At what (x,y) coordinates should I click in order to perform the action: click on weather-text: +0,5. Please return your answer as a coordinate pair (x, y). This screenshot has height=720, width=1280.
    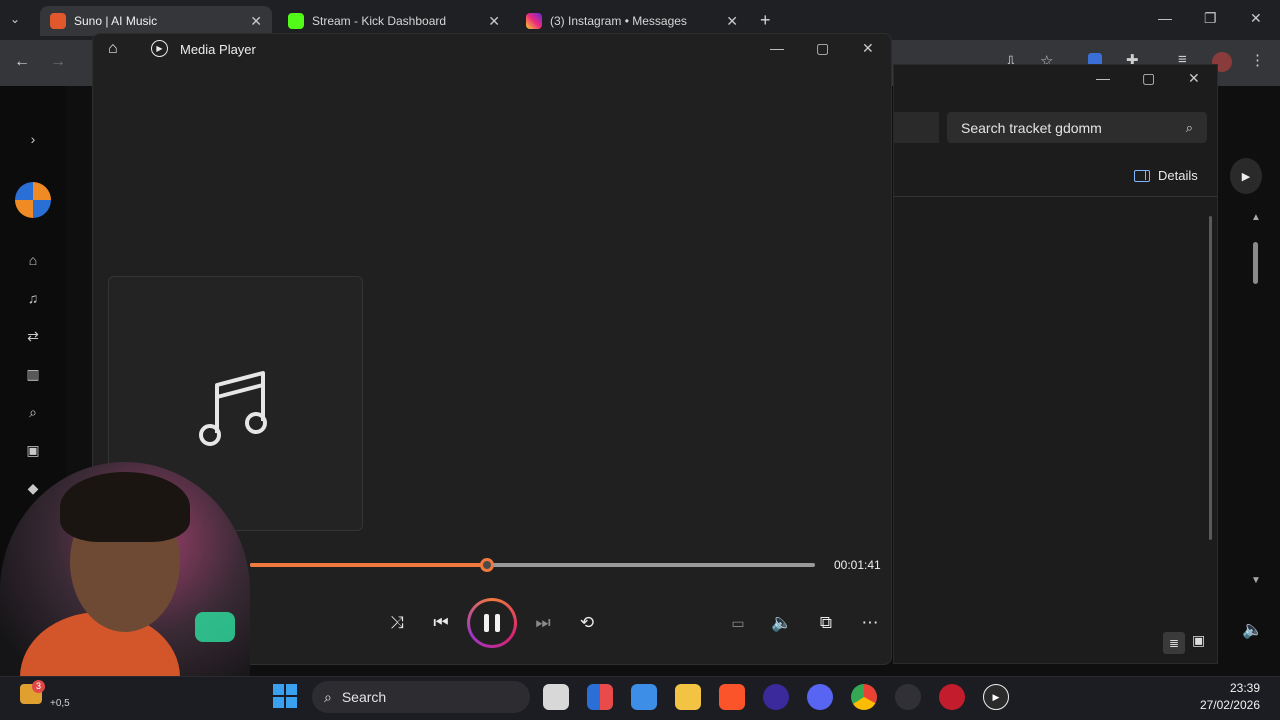
    Looking at the image, I should click on (60, 703).